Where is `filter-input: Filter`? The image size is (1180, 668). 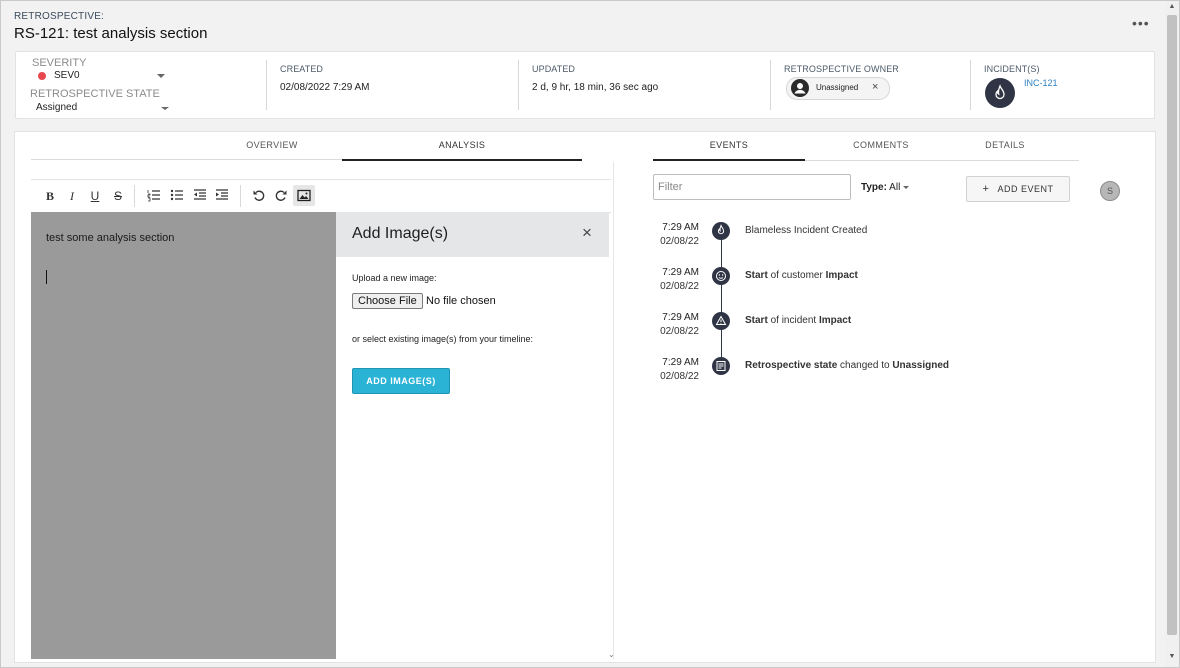
filter-input: Filter is located at coordinates (752, 187).